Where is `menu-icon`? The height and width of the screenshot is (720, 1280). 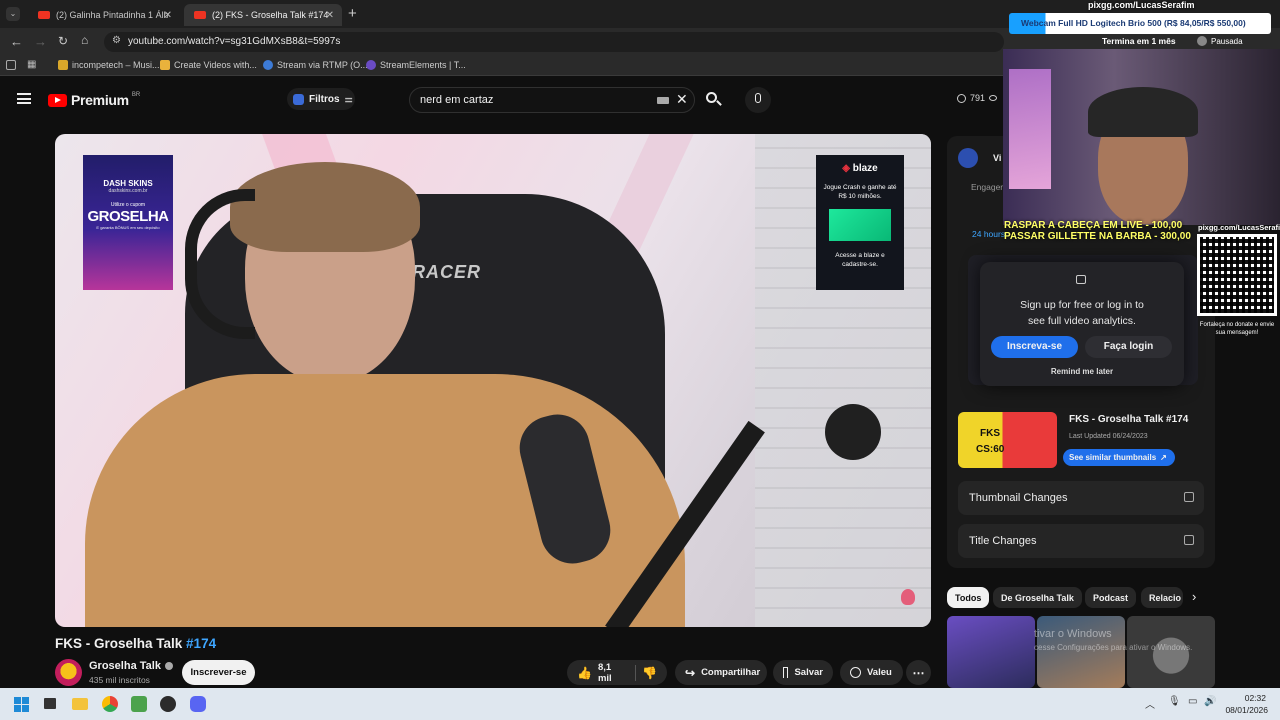 menu-icon is located at coordinates (24, 98).